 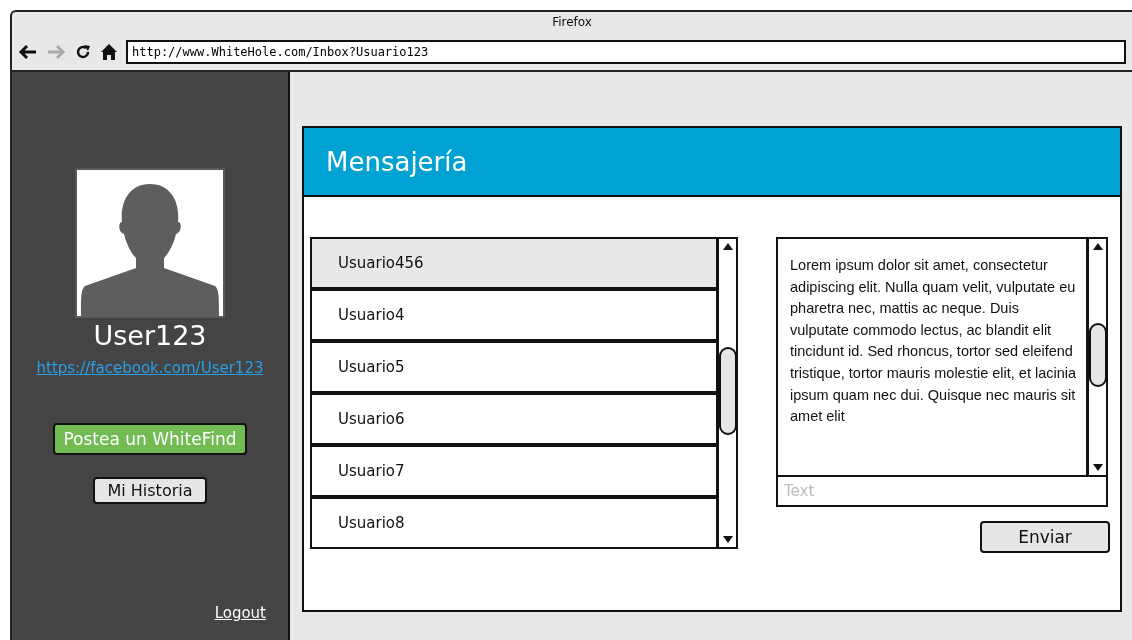 What do you see at coordinates (514, 263) in the screenshot?
I see `contact-item: Usuario456` at bounding box center [514, 263].